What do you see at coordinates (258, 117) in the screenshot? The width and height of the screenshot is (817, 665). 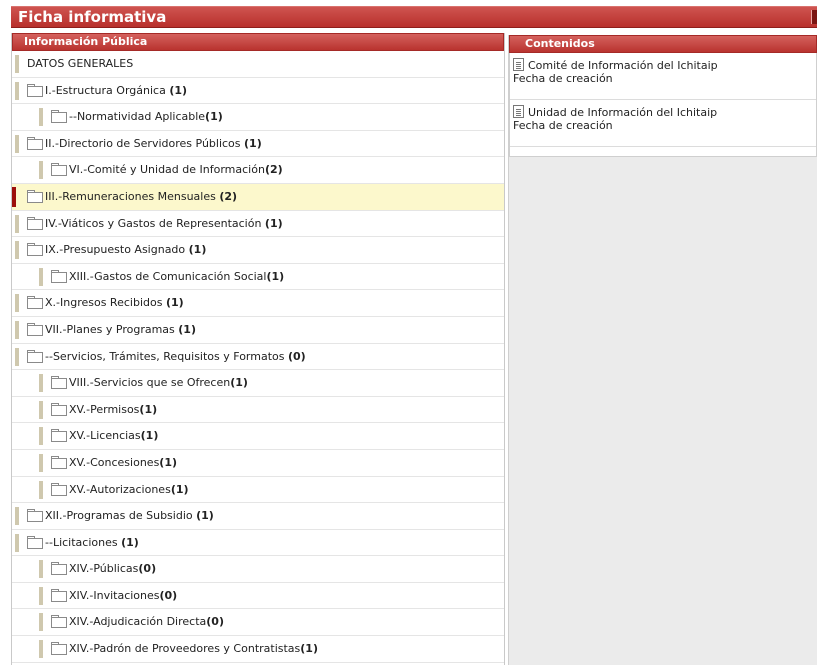 I see `tree-item: --Normatividad Aplicable(1)` at bounding box center [258, 117].